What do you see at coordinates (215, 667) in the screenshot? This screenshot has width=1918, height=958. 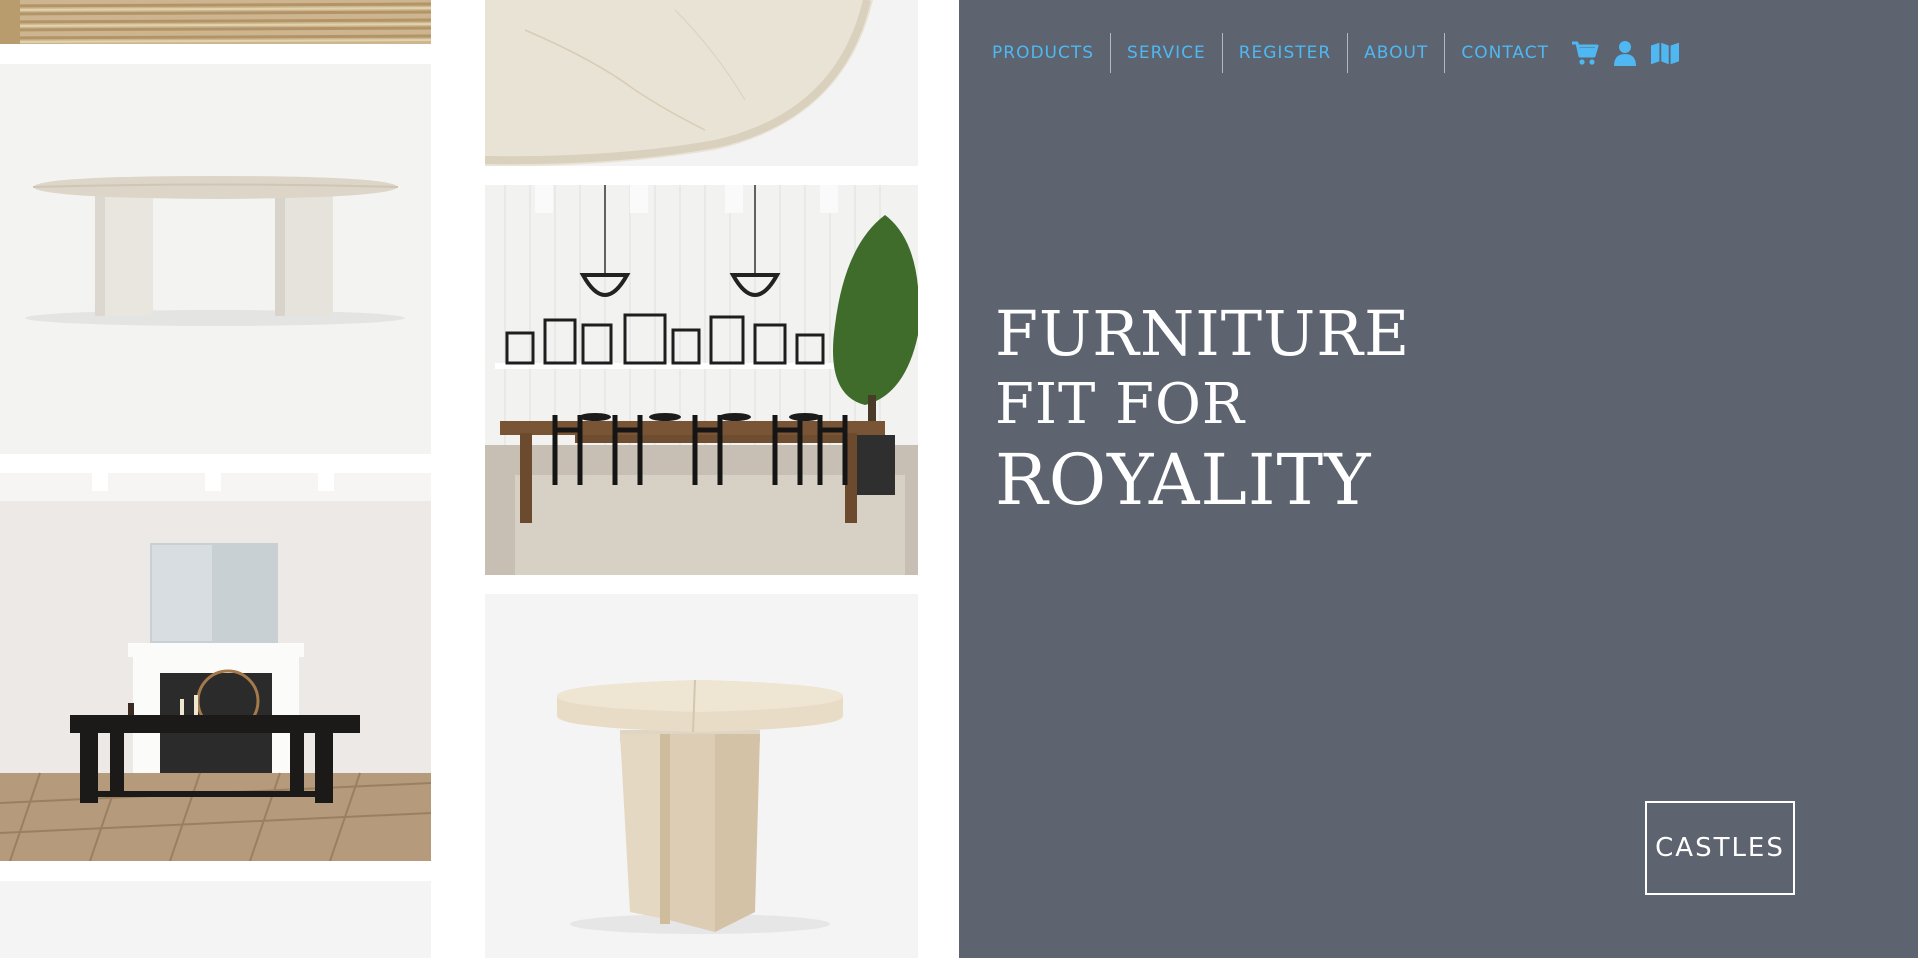 I see `fireplace-coffee-table-image` at bounding box center [215, 667].